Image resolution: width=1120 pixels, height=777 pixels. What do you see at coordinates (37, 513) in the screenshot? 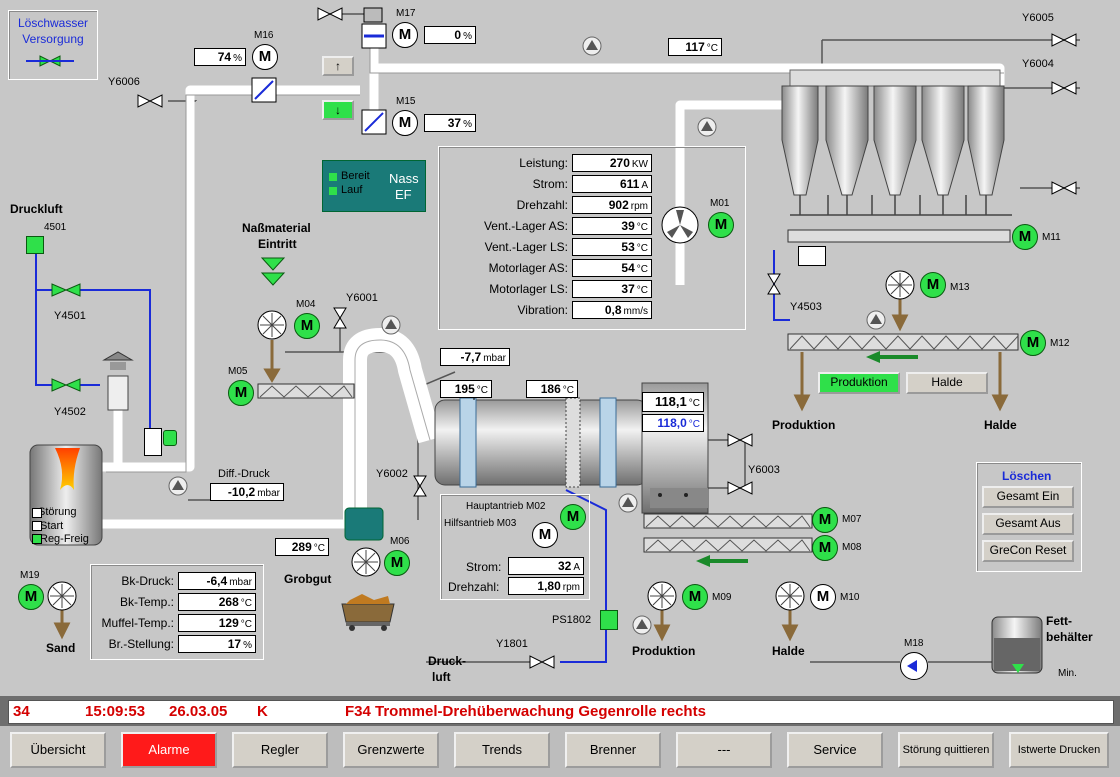
I see `burner-stoerung-indicator` at bounding box center [37, 513].